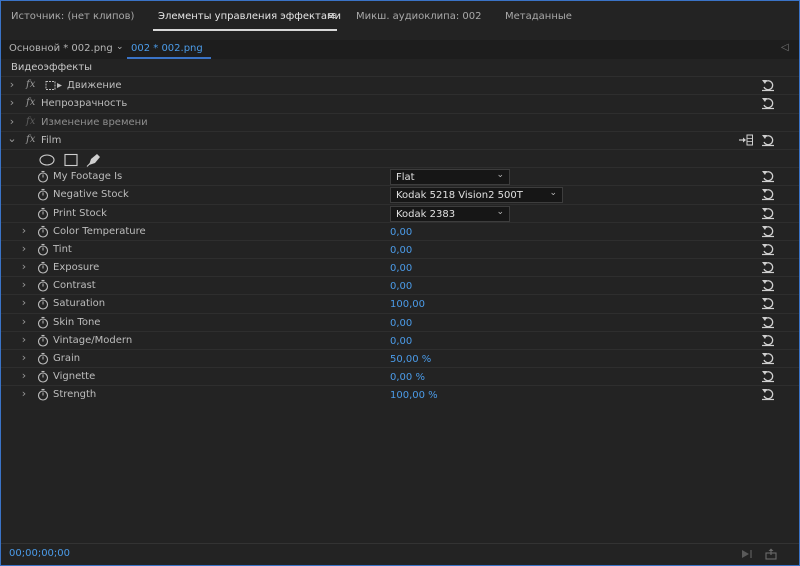 The image size is (800, 566). What do you see at coordinates (94, 86) in the screenshot?
I see `effect-label: Движение` at bounding box center [94, 86].